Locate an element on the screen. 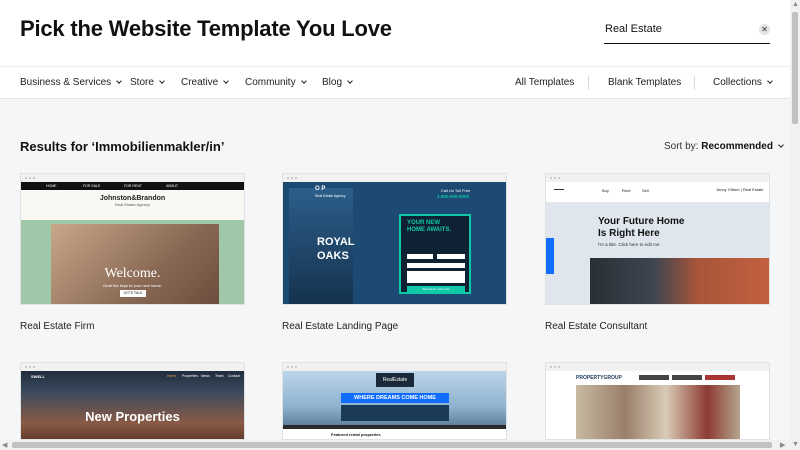  preview-side-tab is located at coordinates (550, 256).